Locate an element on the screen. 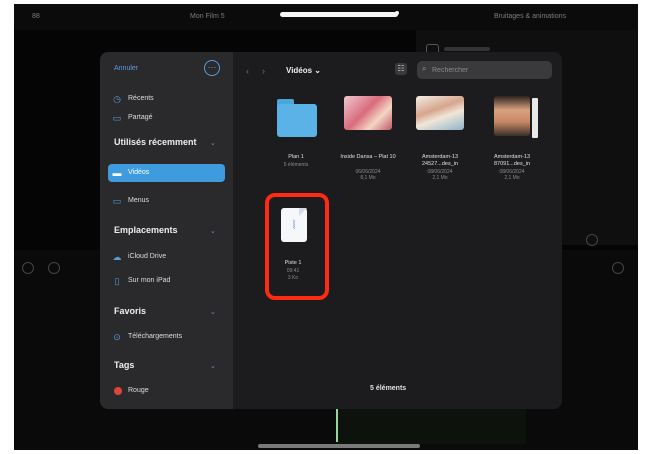 This screenshot has width=653, height=454. sidebar-item-menus: ▭ Menus is located at coordinates (166, 201).